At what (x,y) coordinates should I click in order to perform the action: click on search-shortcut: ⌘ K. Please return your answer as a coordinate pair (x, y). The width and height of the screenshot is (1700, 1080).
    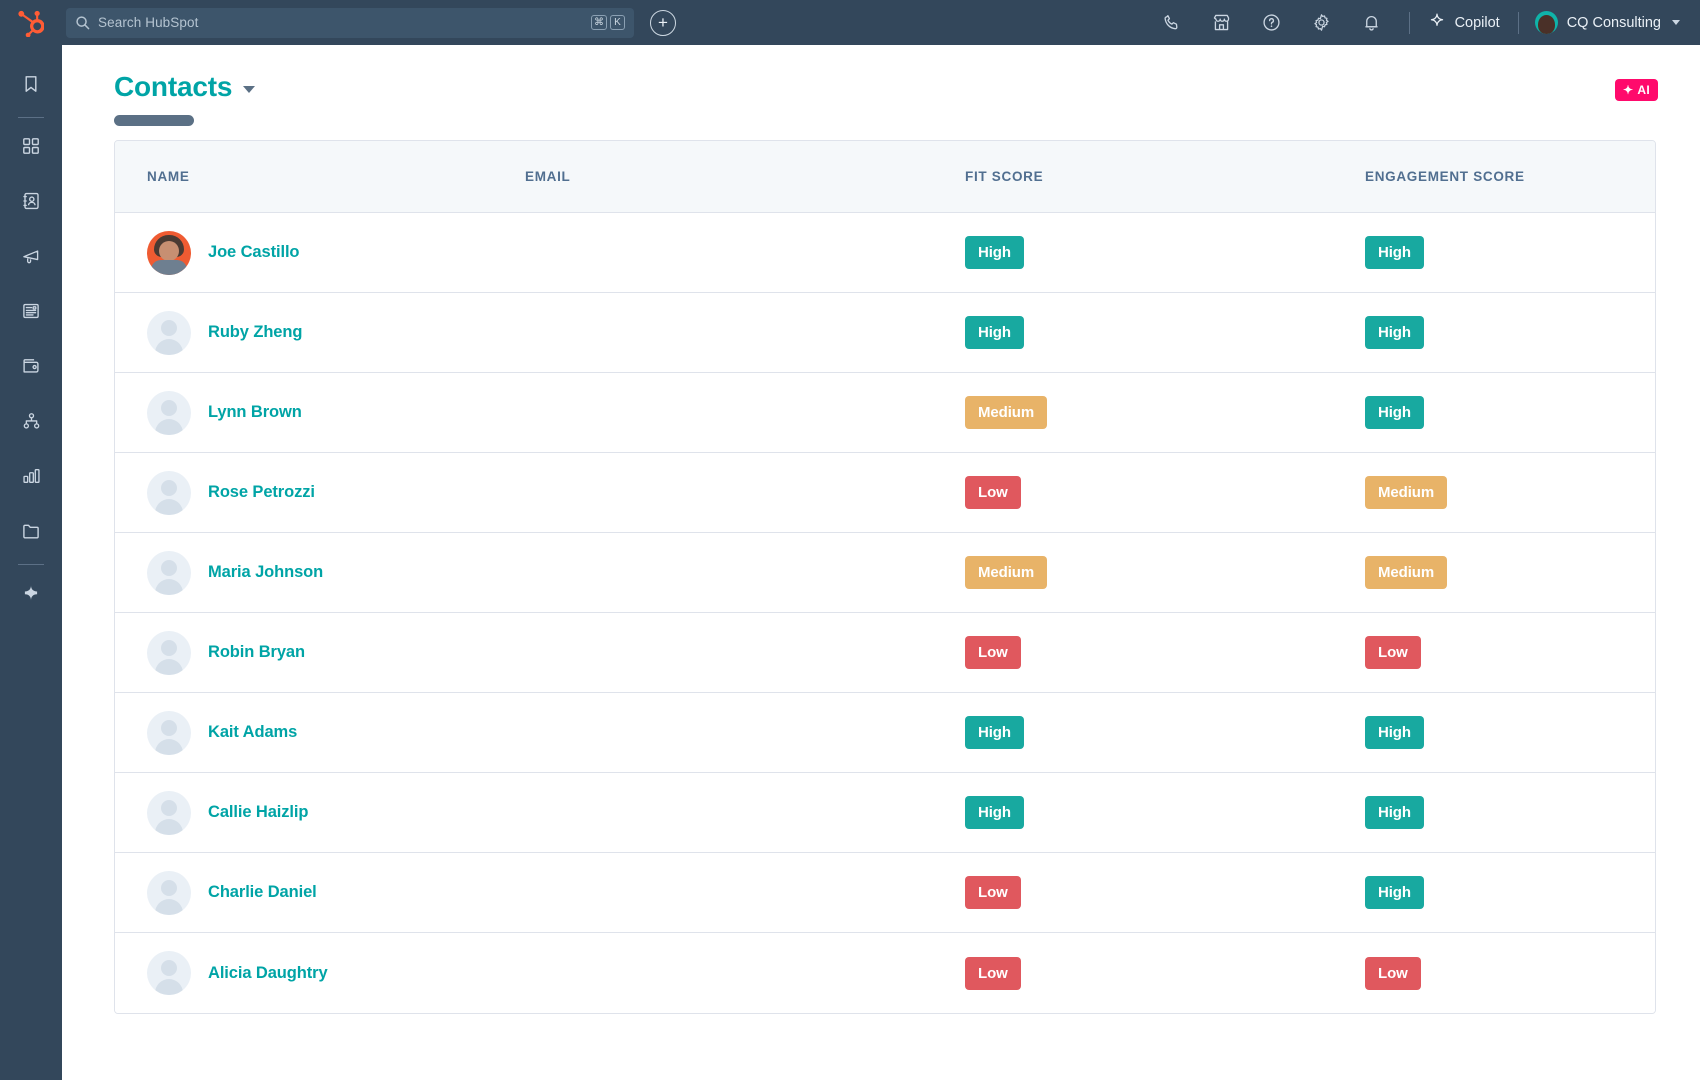
    Looking at the image, I should click on (608, 22).